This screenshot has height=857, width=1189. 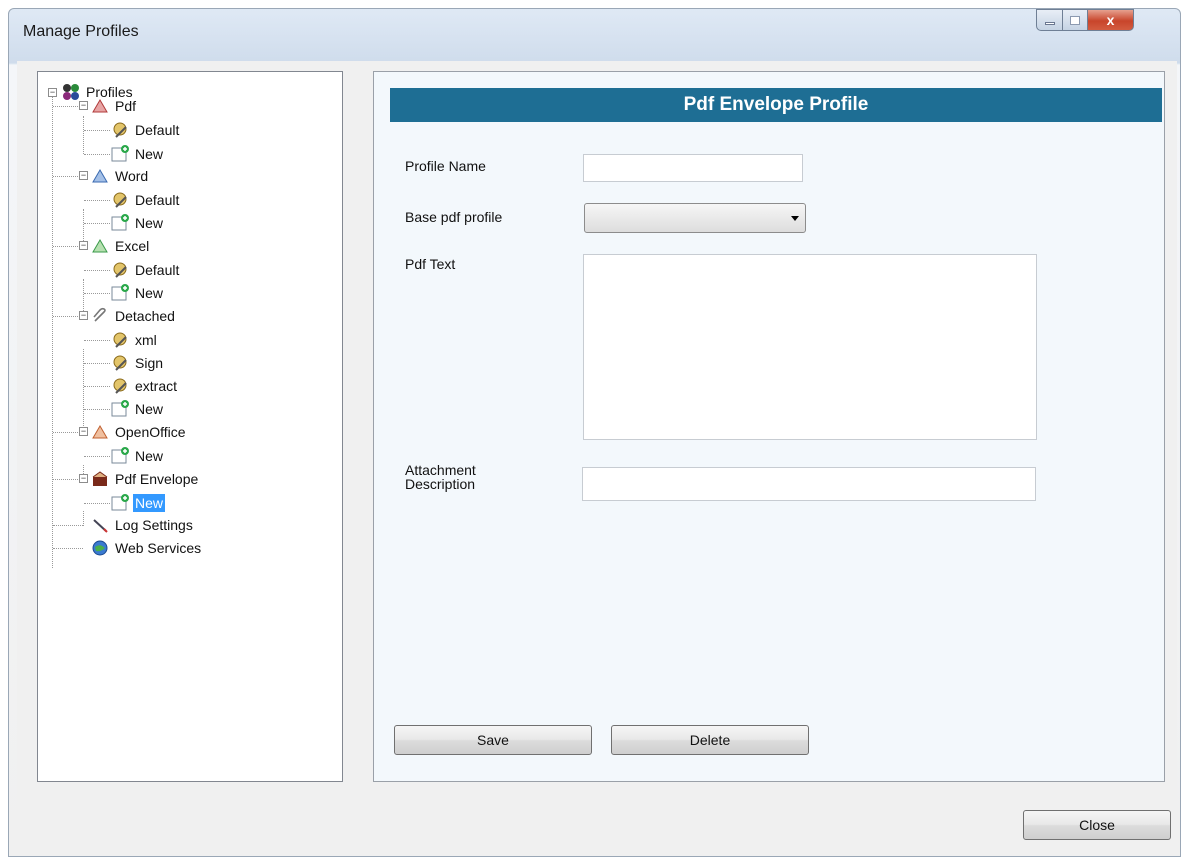 I want to click on word-icon, so click(x=100, y=176).